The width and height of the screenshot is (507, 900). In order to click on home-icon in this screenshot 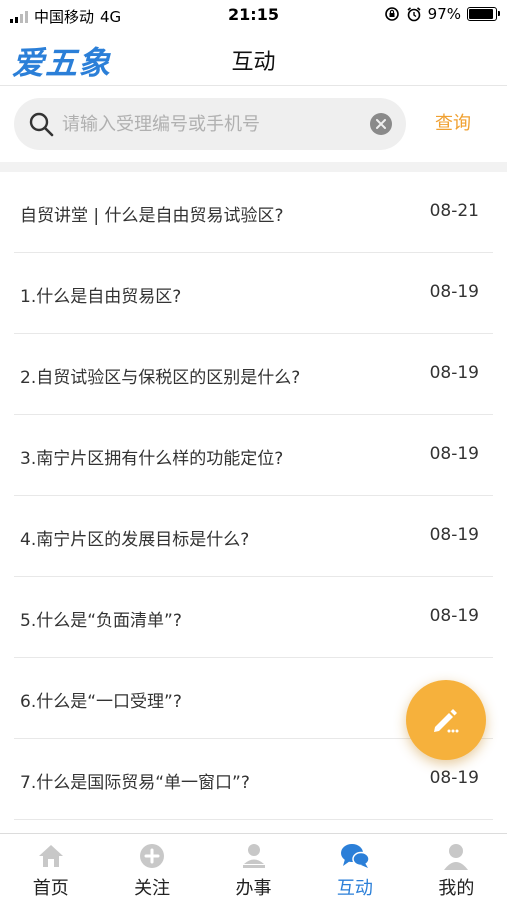, I will do `click(51, 856)`.